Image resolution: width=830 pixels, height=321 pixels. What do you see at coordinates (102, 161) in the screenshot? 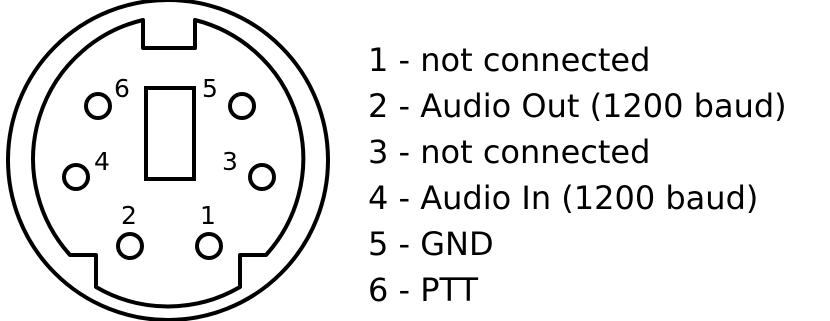
I see `pin-label-4: 4` at bounding box center [102, 161].